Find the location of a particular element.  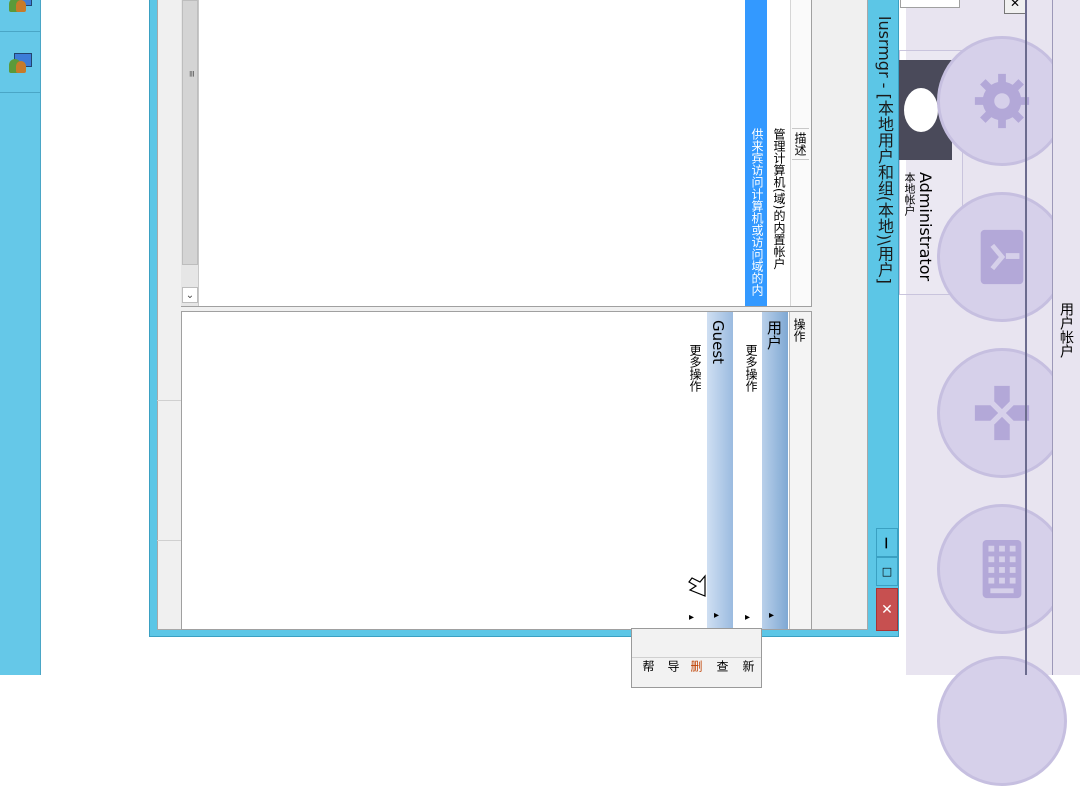

users-groups-icon is located at coordinates (21, 63).